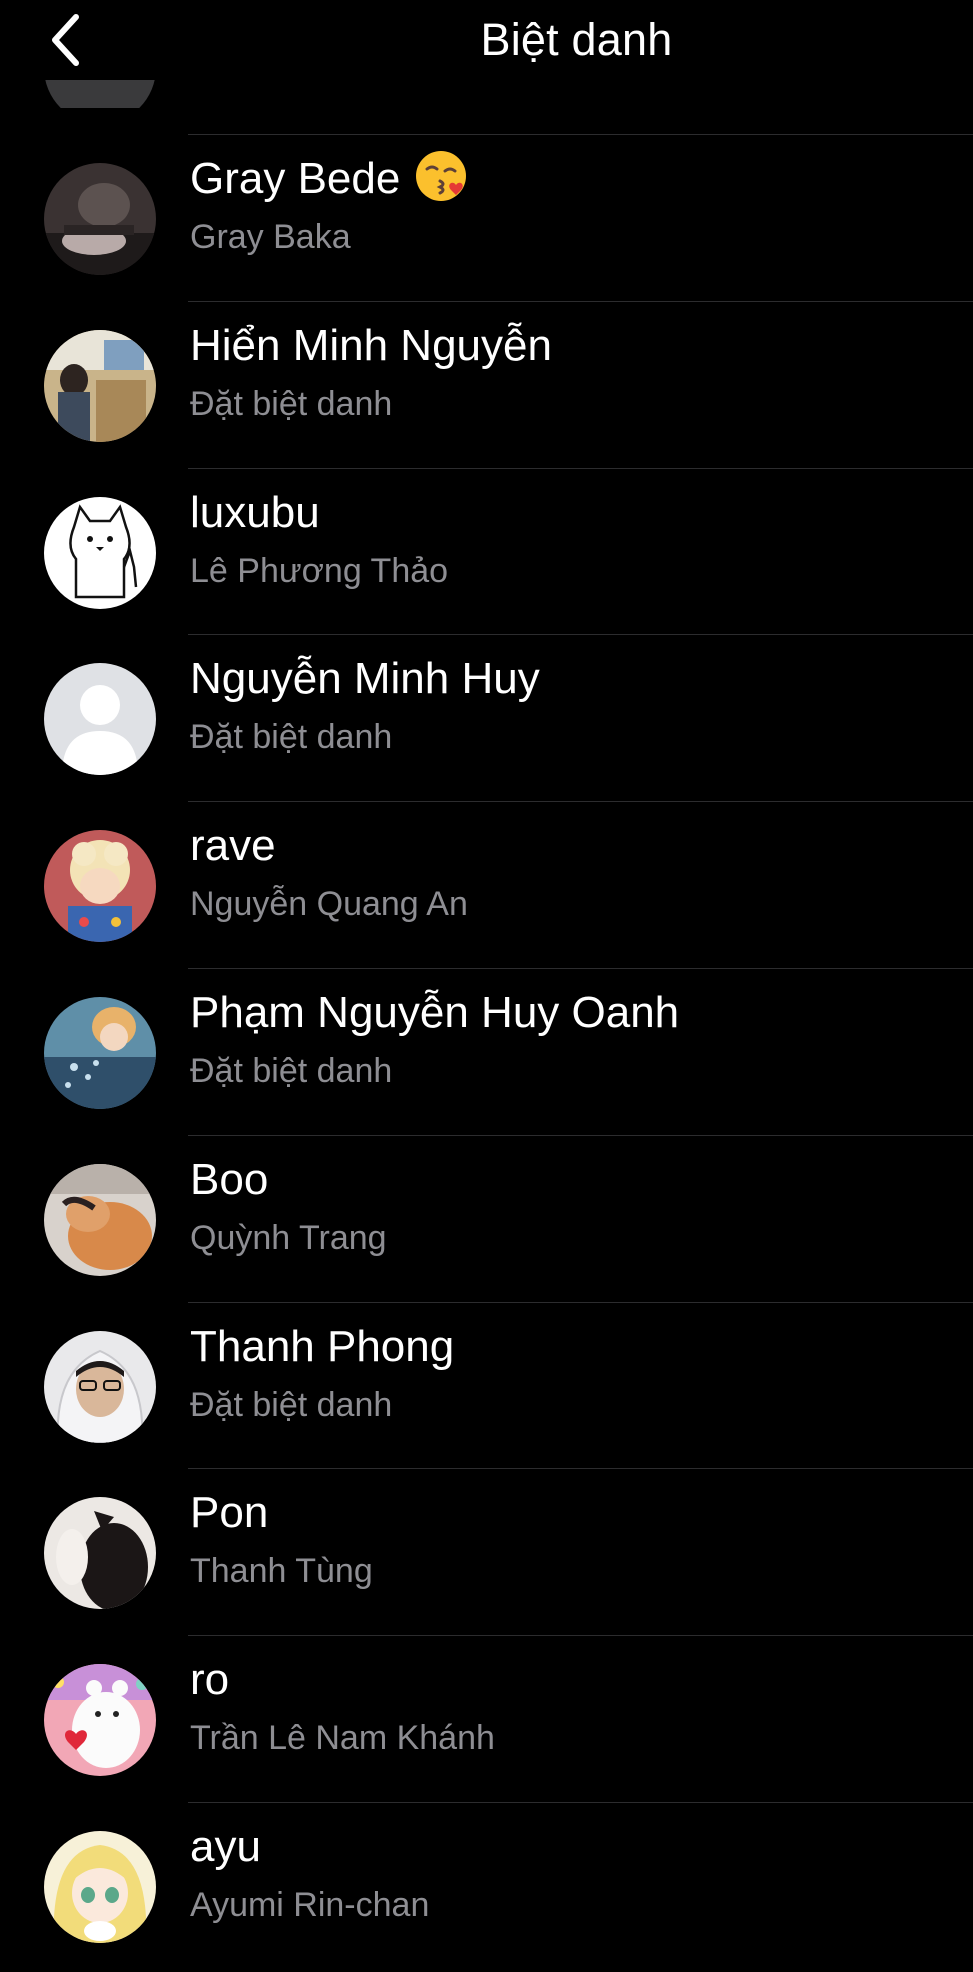 Image resolution: width=973 pixels, height=1972 pixels. What do you see at coordinates (486, 1219) in the screenshot?
I see `list-item: Boo Quỳnh Trang` at bounding box center [486, 1219].